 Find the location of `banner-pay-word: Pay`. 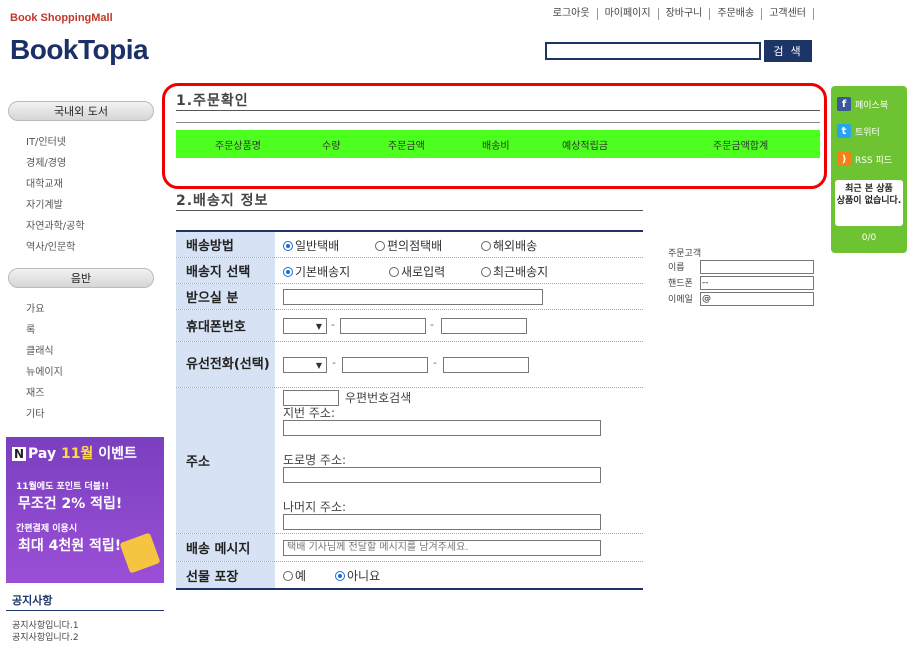

banner-pay-word: Pay is located at coordinates (42, 454).